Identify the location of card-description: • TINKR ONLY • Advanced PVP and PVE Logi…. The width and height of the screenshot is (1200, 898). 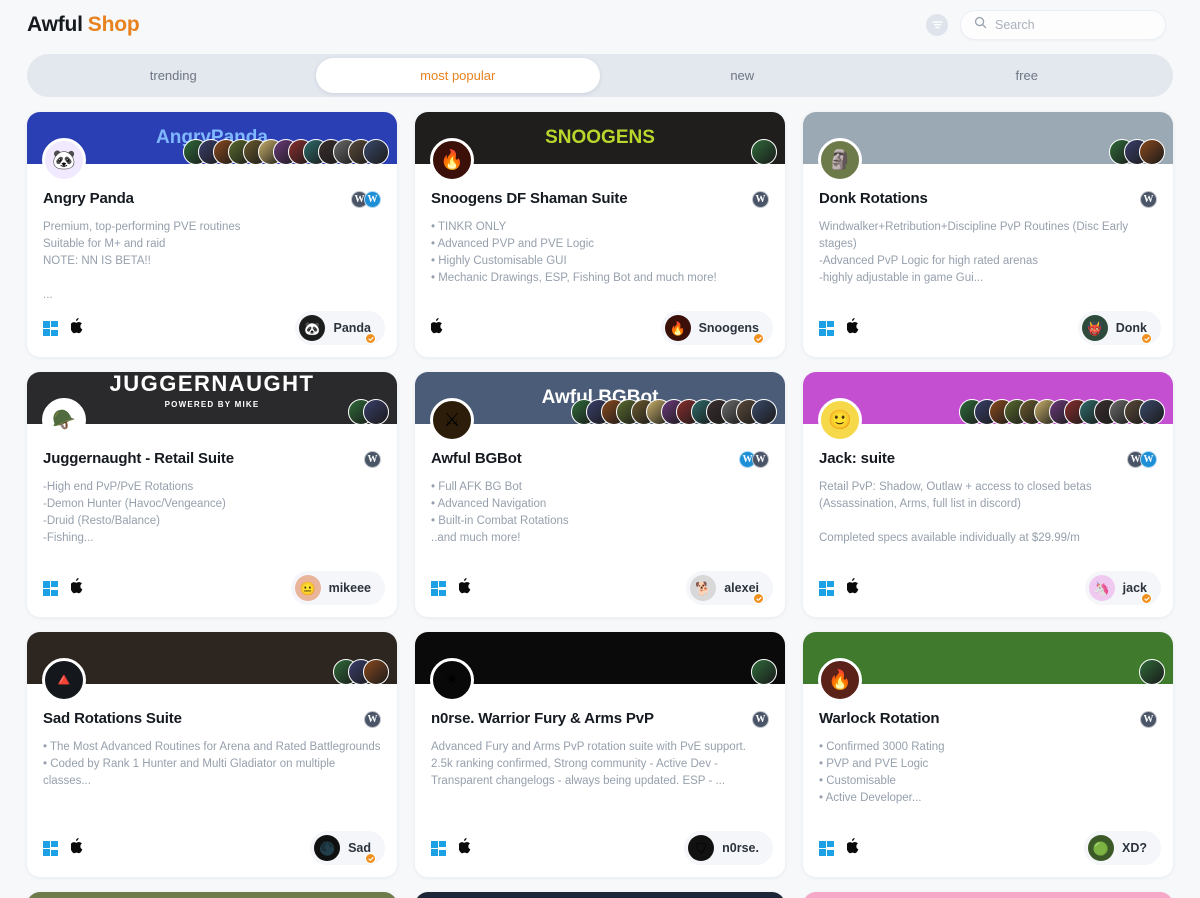
(574, 252).